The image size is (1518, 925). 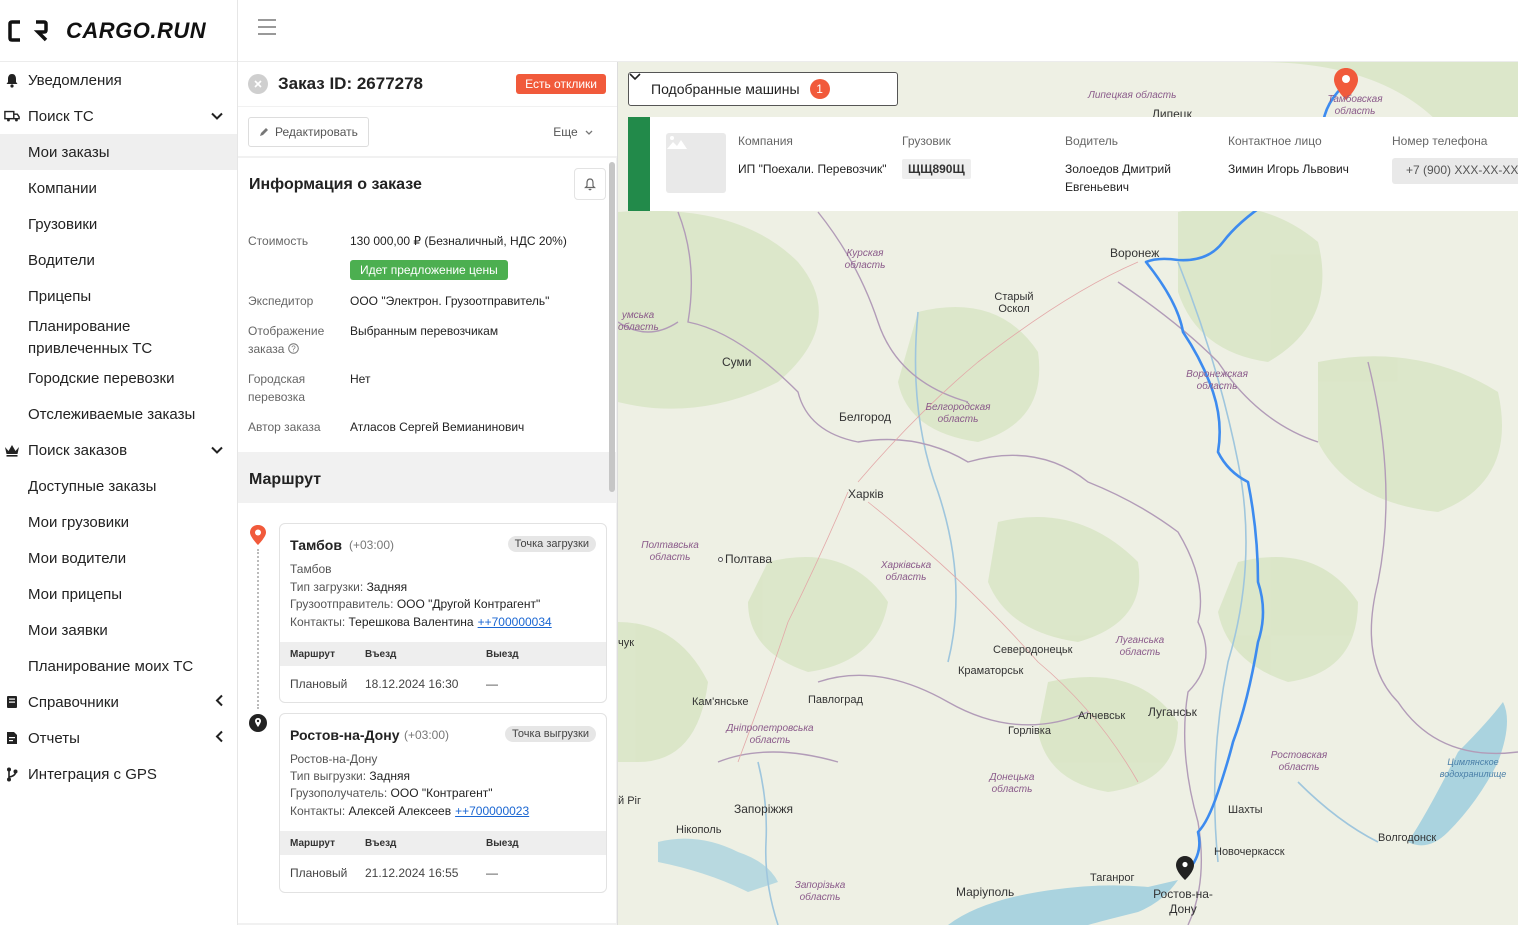 I want to click on sidebar-item-available-orders: Доступные заказы, so click(x=118, y=486).